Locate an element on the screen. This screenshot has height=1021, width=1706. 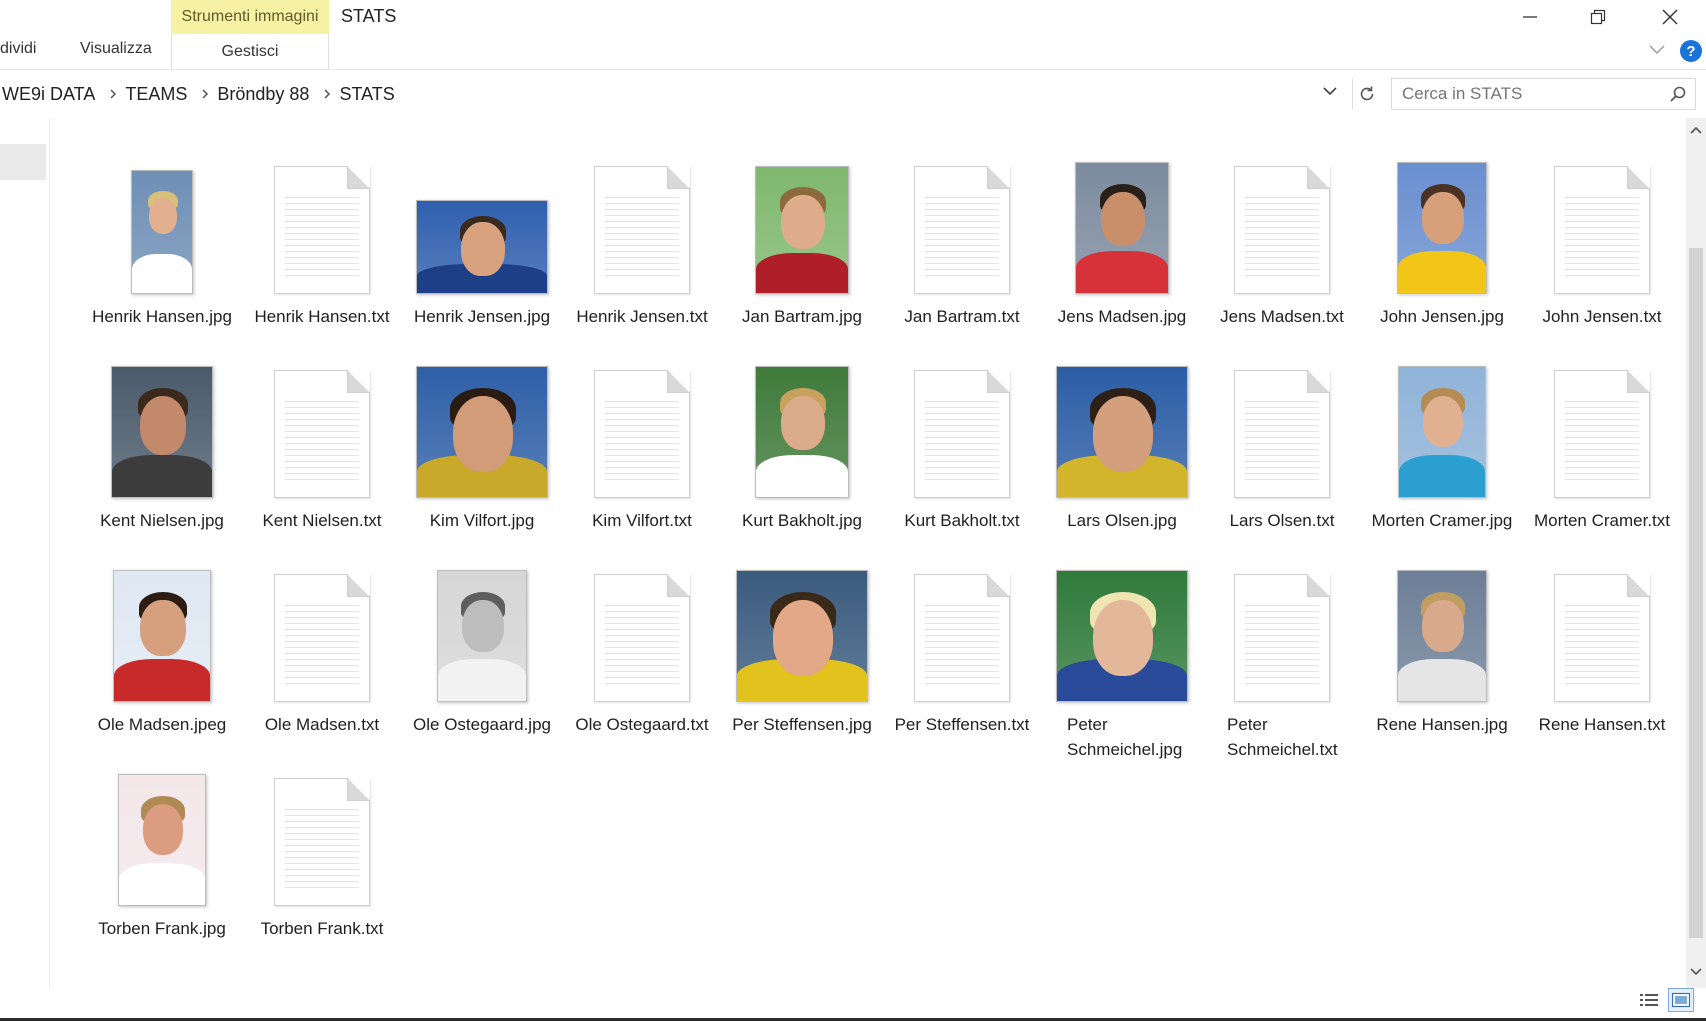
navigation-pane is located at coordinates (25, 553).